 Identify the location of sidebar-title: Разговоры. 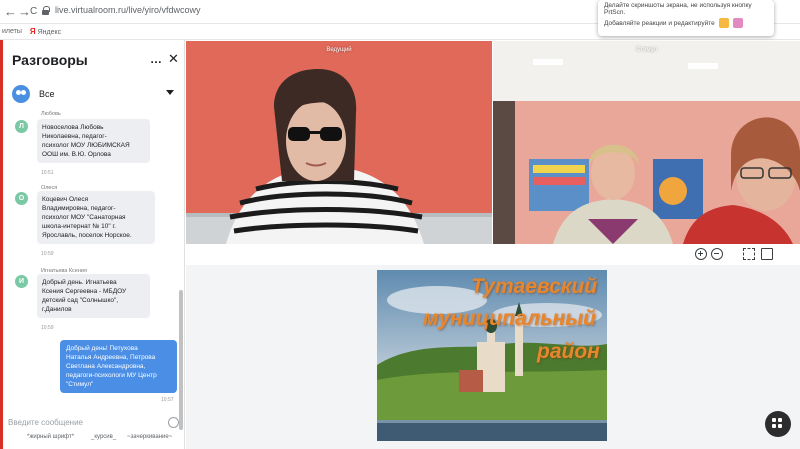
(50, 60).